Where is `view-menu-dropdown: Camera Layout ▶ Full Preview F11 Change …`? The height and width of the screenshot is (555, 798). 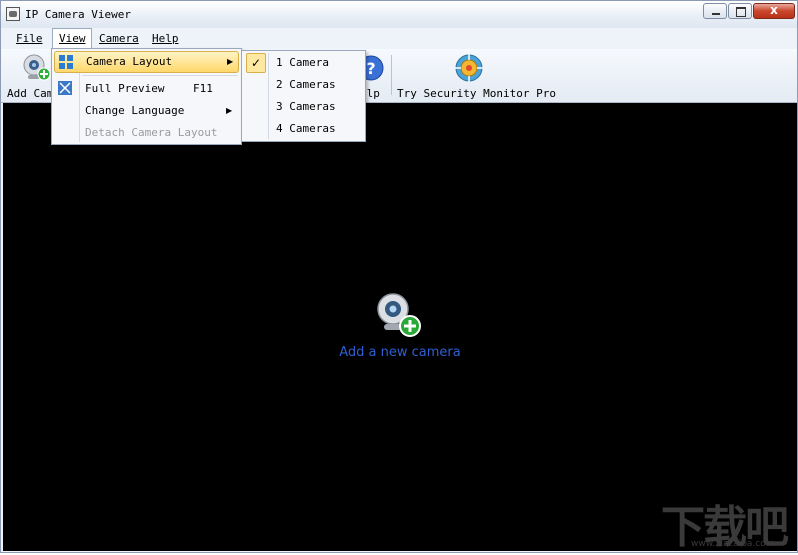
view-menu-dropdown: Camera Layout ▶ Full Preview F11 Change … is located at coordinates (146, 96).